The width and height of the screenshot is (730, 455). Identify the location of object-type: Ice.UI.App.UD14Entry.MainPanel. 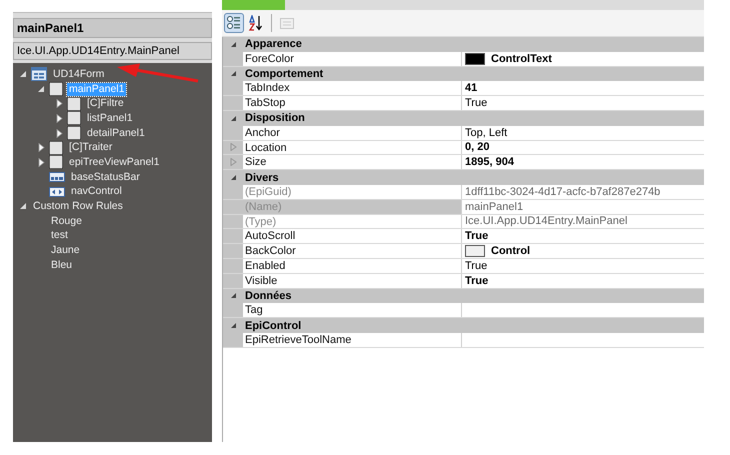
(112, 51).